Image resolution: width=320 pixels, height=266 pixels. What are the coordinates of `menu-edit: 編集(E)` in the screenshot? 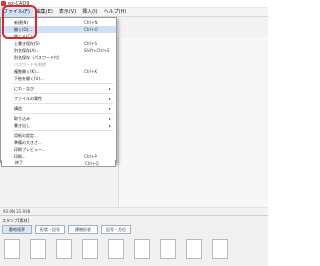 It's located at (44, 12).